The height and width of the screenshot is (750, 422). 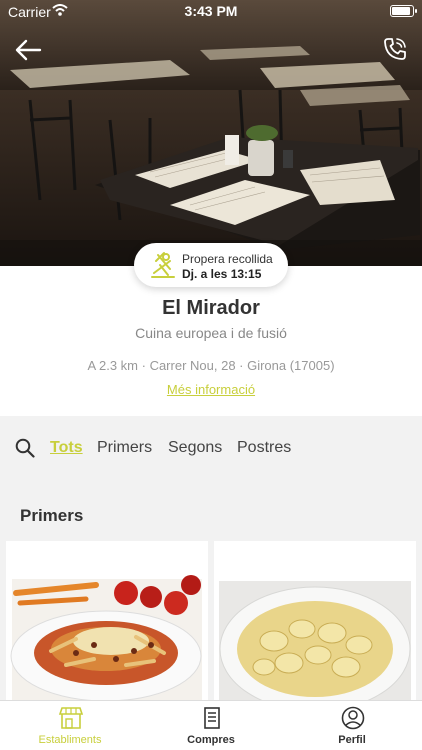 I want to click on tab-perfil-label: Perfil, so click(x=352, y=740).